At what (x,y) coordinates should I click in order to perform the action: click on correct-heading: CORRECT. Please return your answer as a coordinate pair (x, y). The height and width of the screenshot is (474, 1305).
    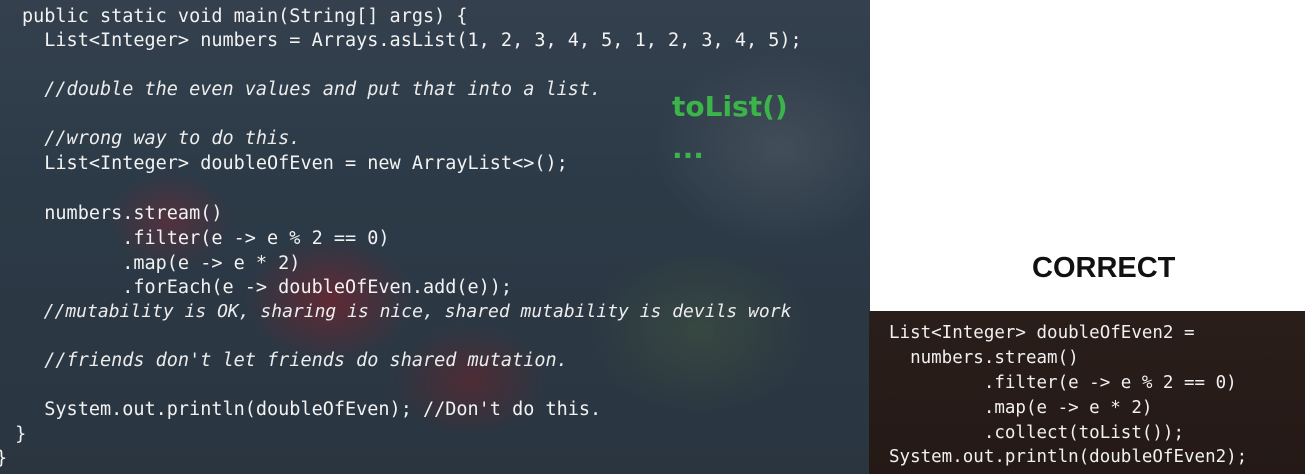
    Looking at the image, I should click on (1104, 268).